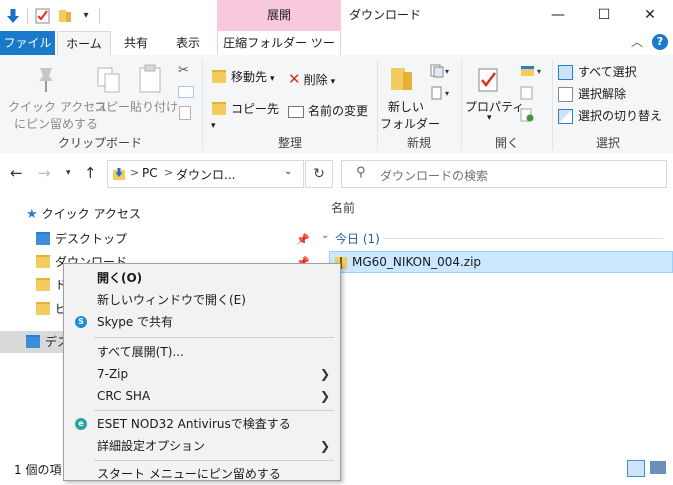 The height and width of the screenshot is (485, 673). I want to click on group-label-organize: 整理, so click(289, 143).